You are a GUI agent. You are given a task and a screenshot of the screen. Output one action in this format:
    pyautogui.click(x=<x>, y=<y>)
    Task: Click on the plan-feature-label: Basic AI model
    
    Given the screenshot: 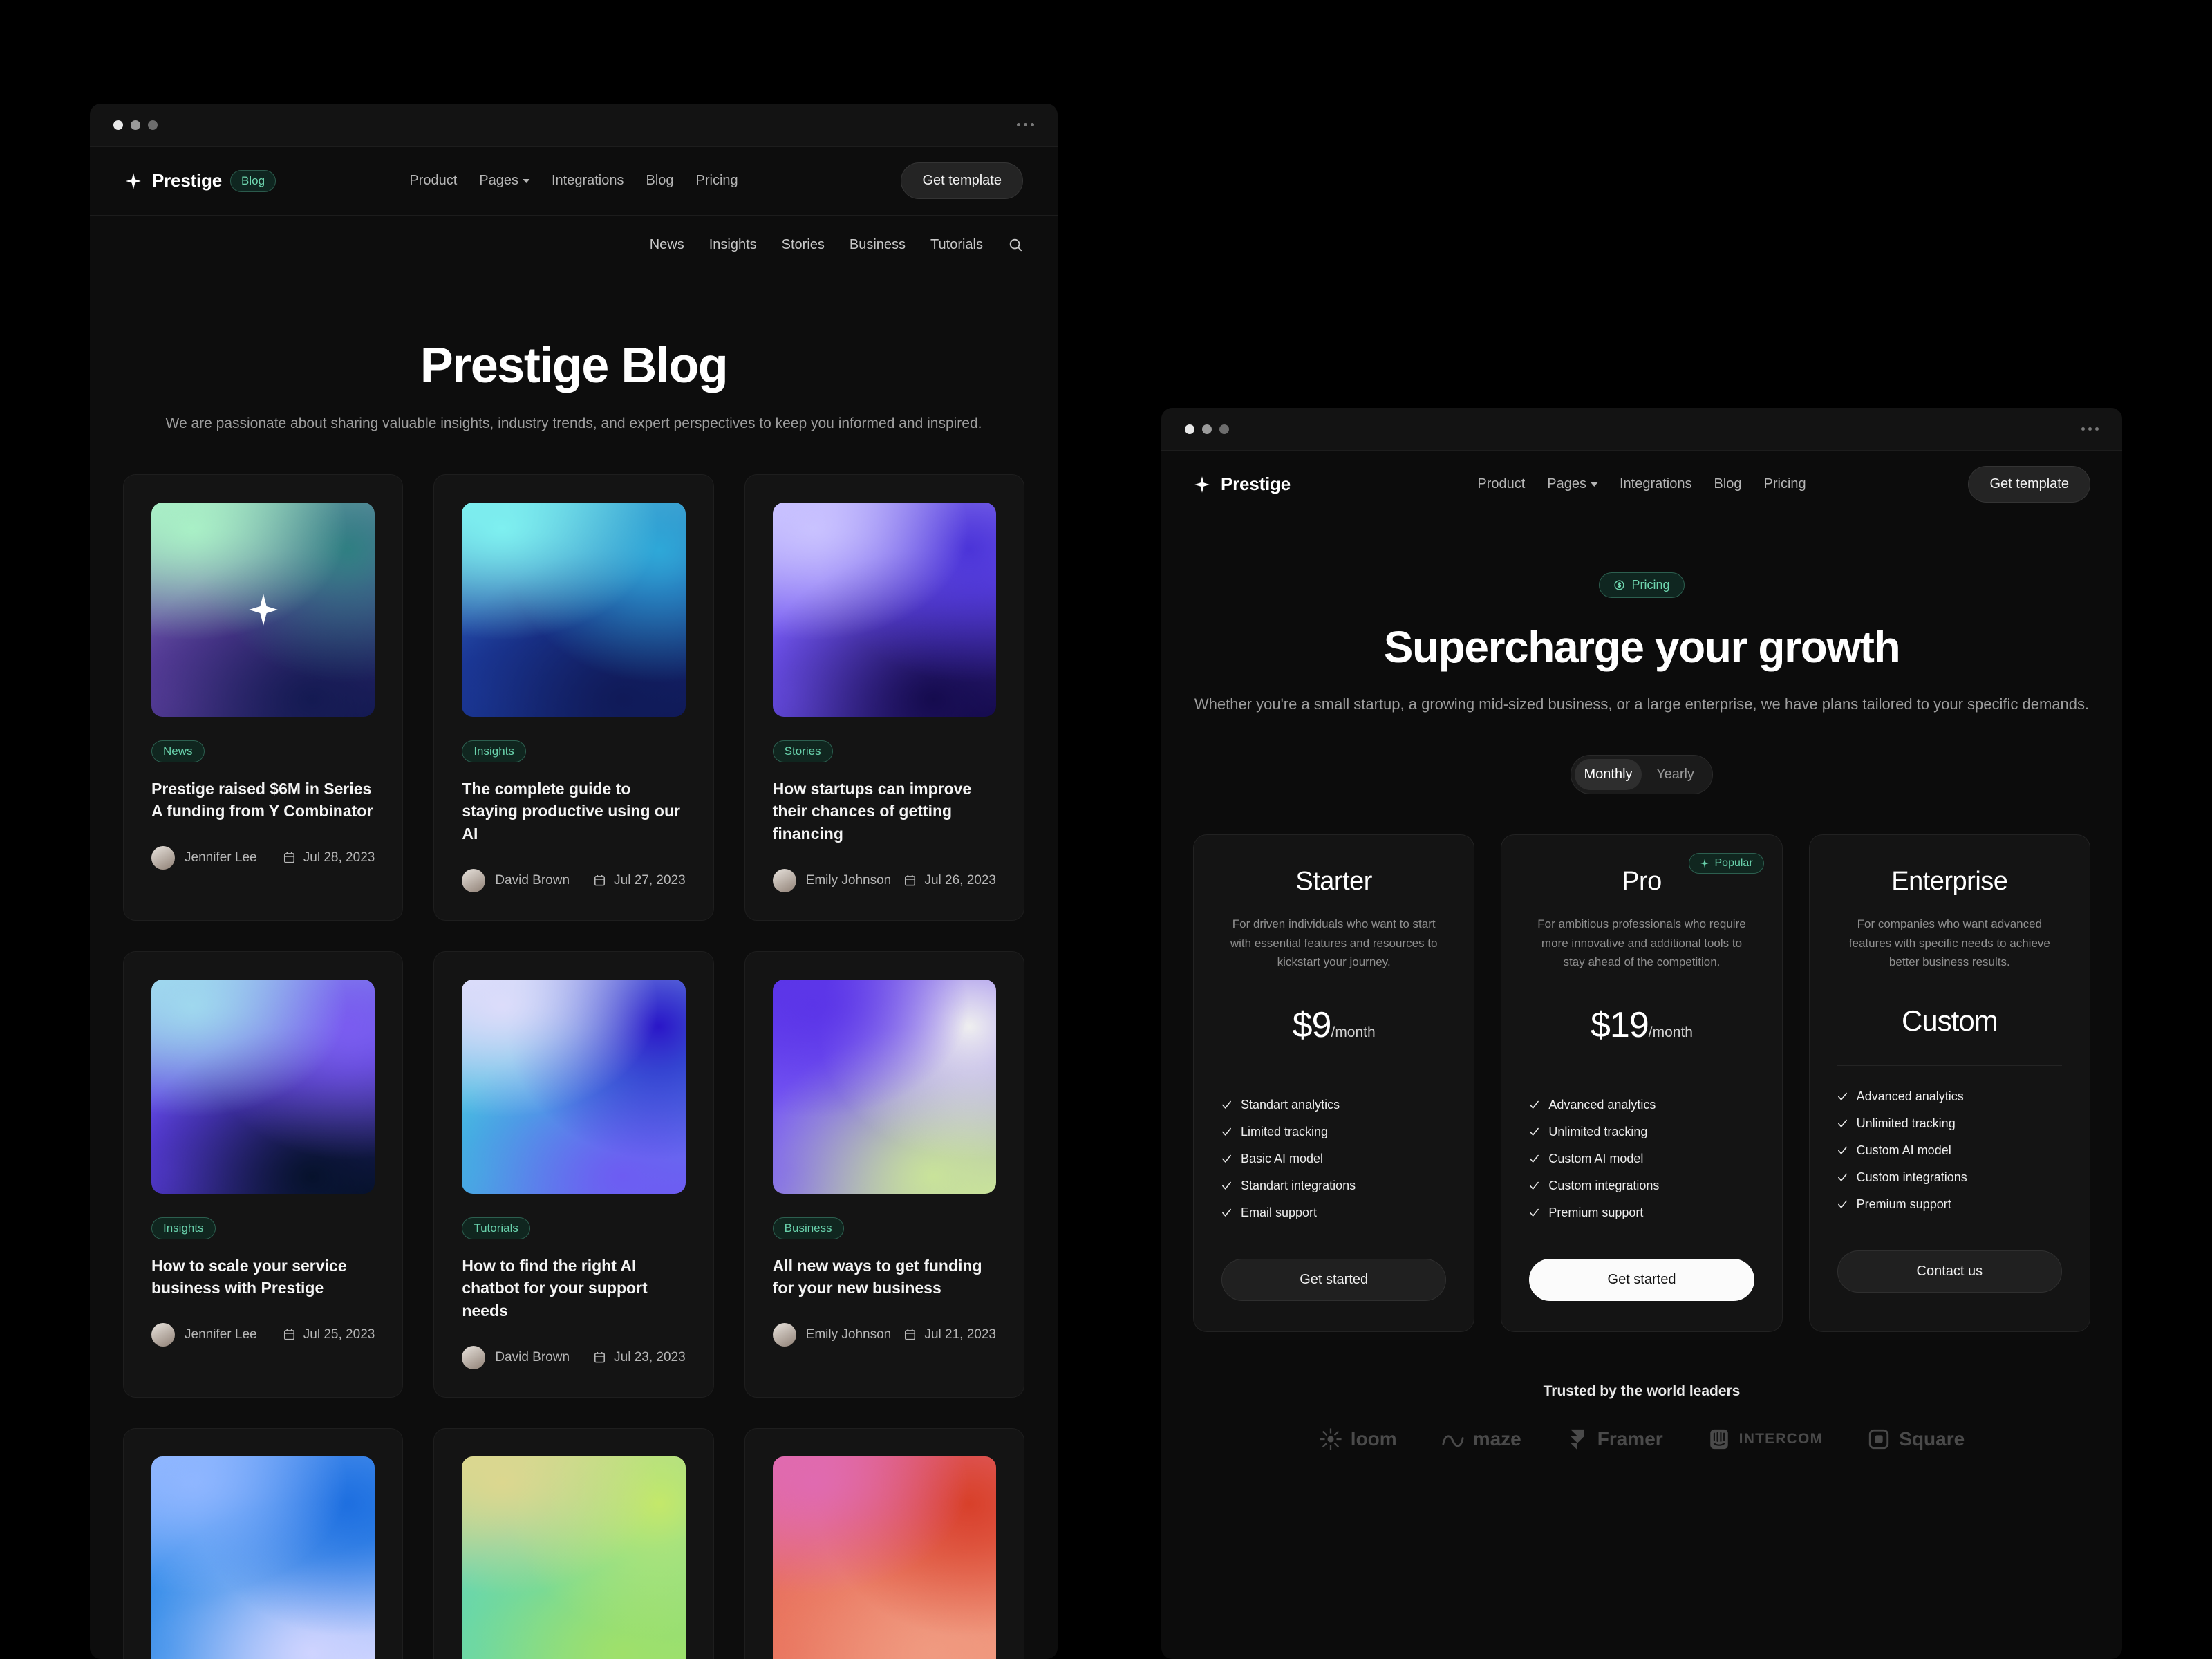 What is the action you would take?
    pyautogui.click(x=1282, y=1159)
    